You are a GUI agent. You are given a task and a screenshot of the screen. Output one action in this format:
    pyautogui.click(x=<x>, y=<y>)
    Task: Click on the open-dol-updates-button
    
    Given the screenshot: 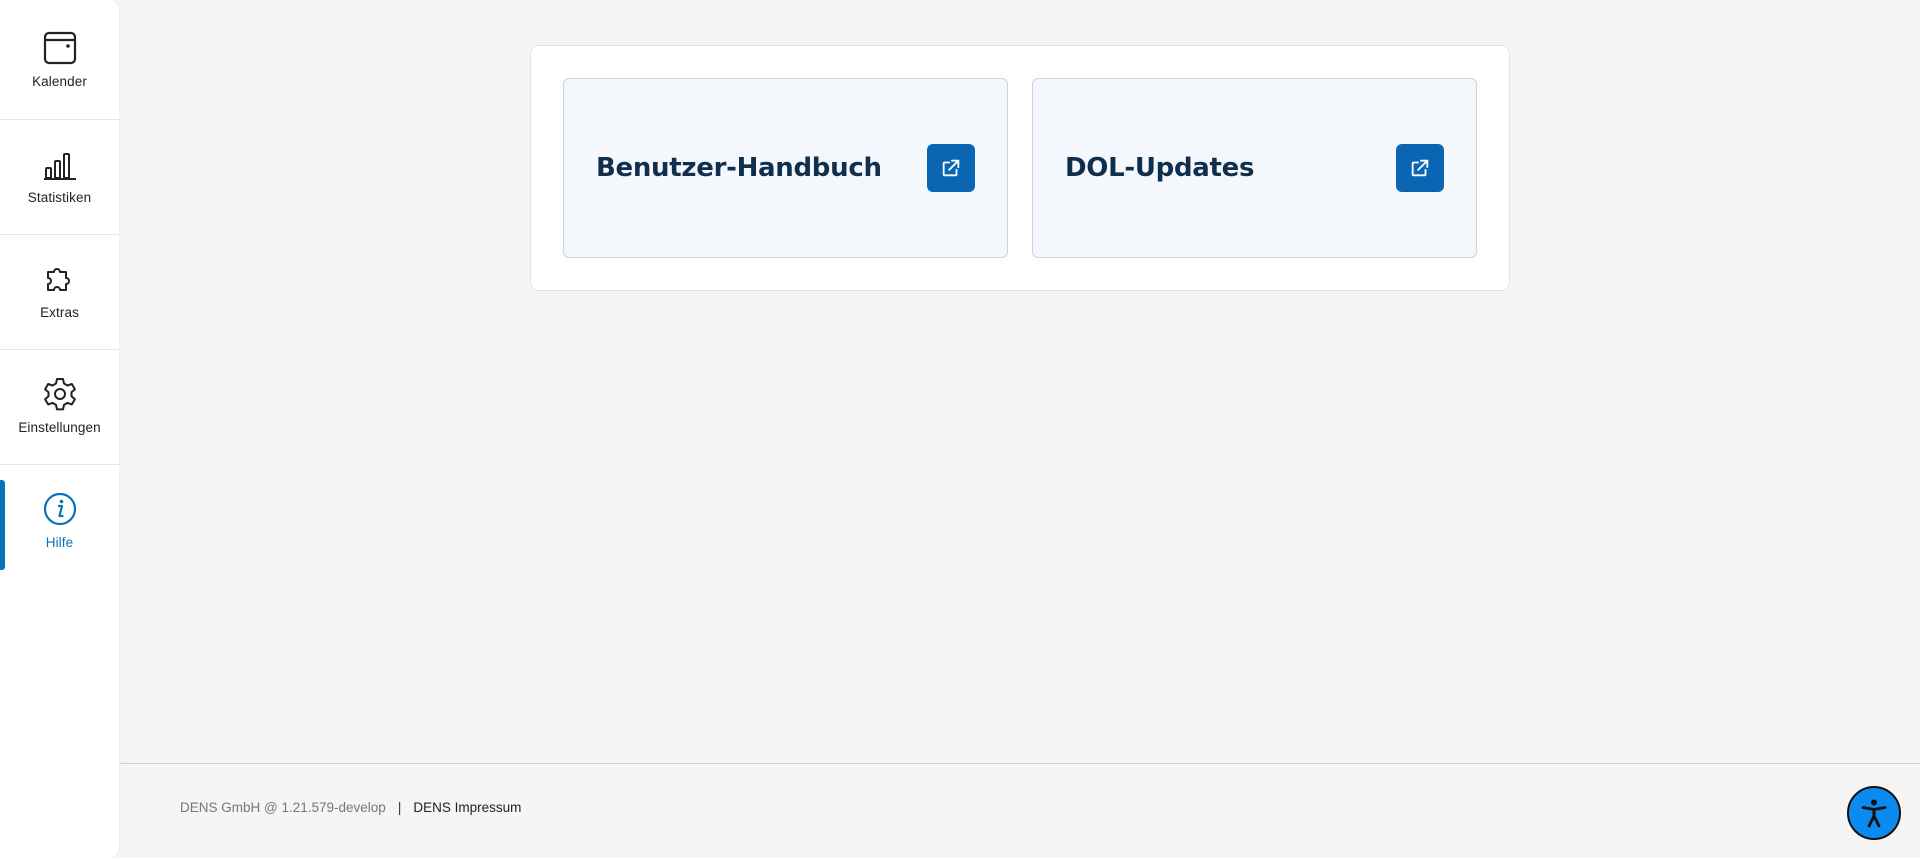 What is the action you would take?
    pyautogui.click(x=1420, y=168)
    